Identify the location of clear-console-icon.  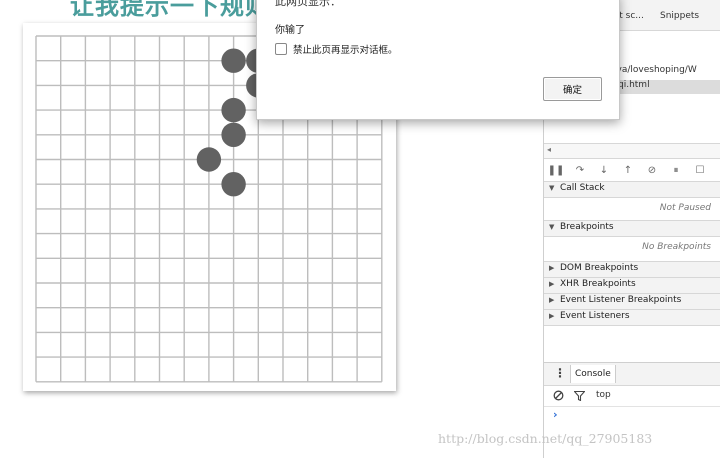
(558, 395).